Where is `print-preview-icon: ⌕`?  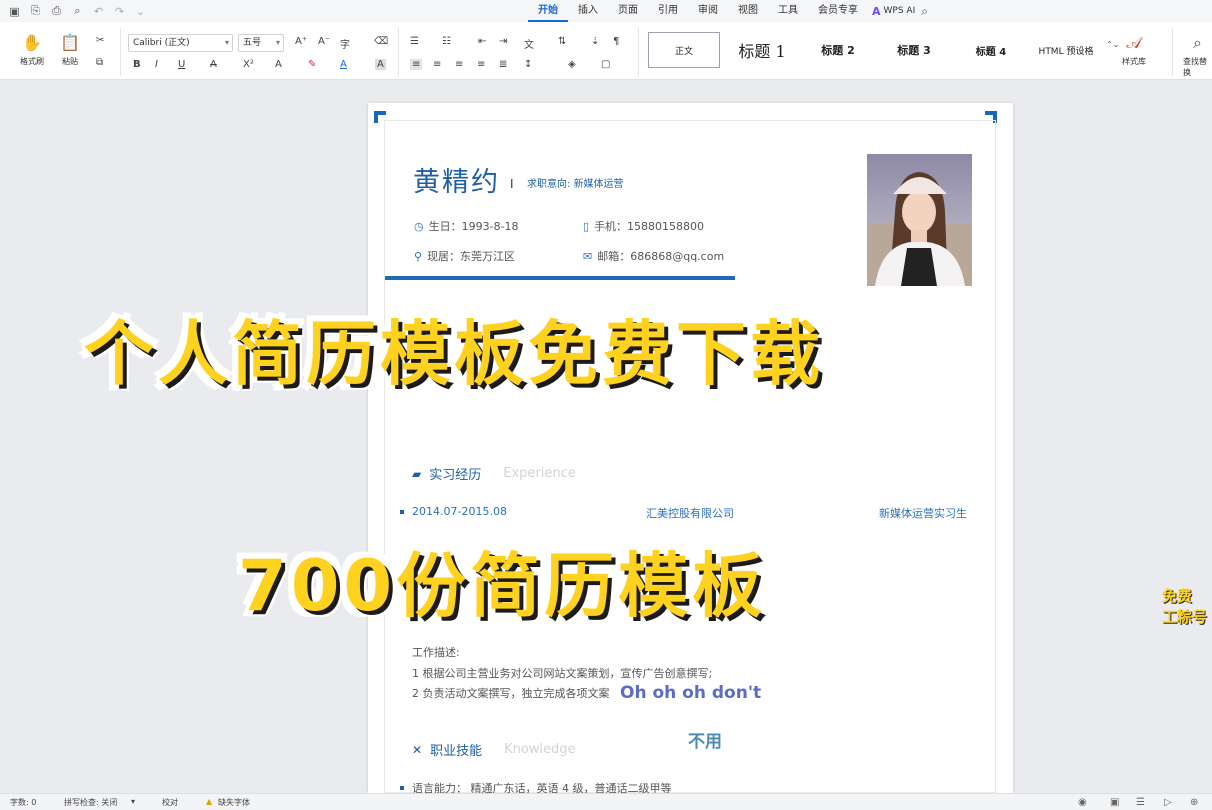
print-preview-icon: ⌕ is located at coordinates (77, 11).